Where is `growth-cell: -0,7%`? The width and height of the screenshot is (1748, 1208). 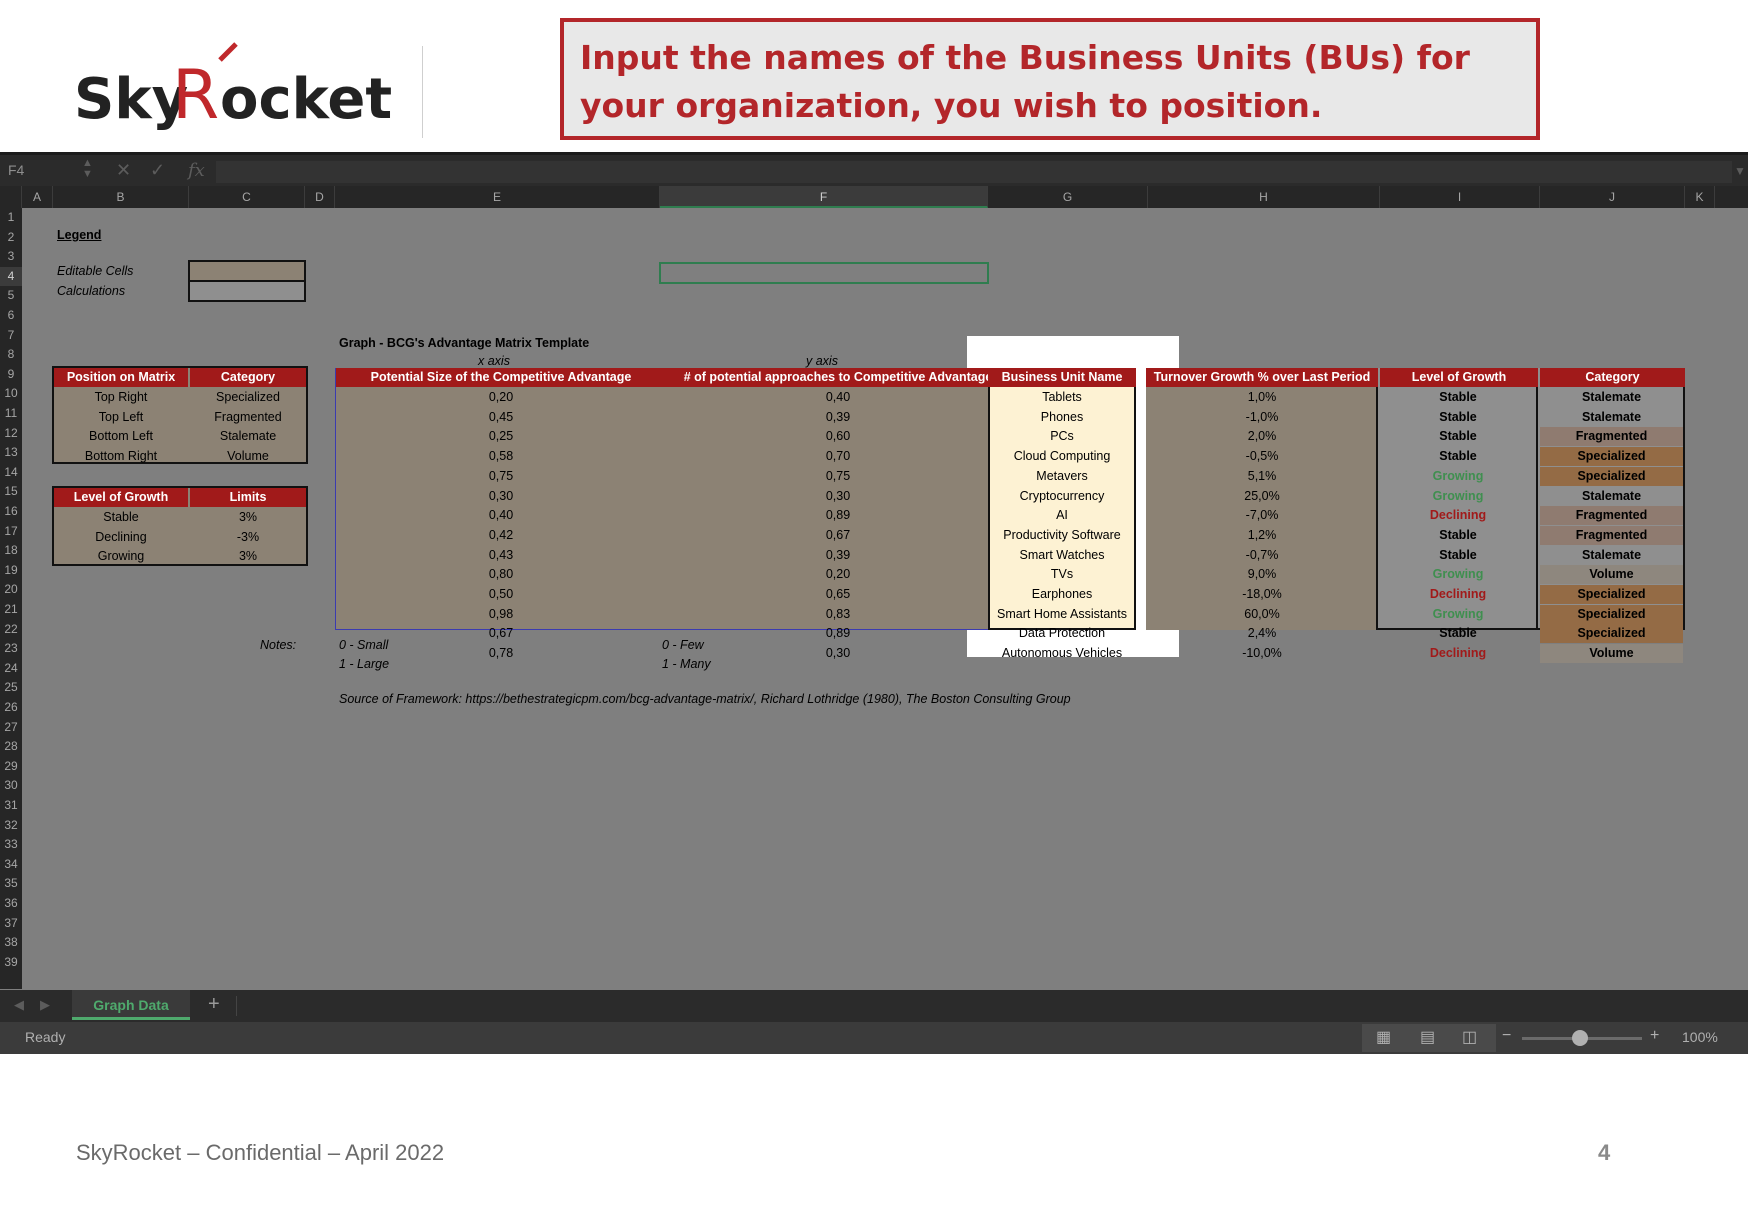
growth-cell: -0,7% is located at coordinates (1262, 555).